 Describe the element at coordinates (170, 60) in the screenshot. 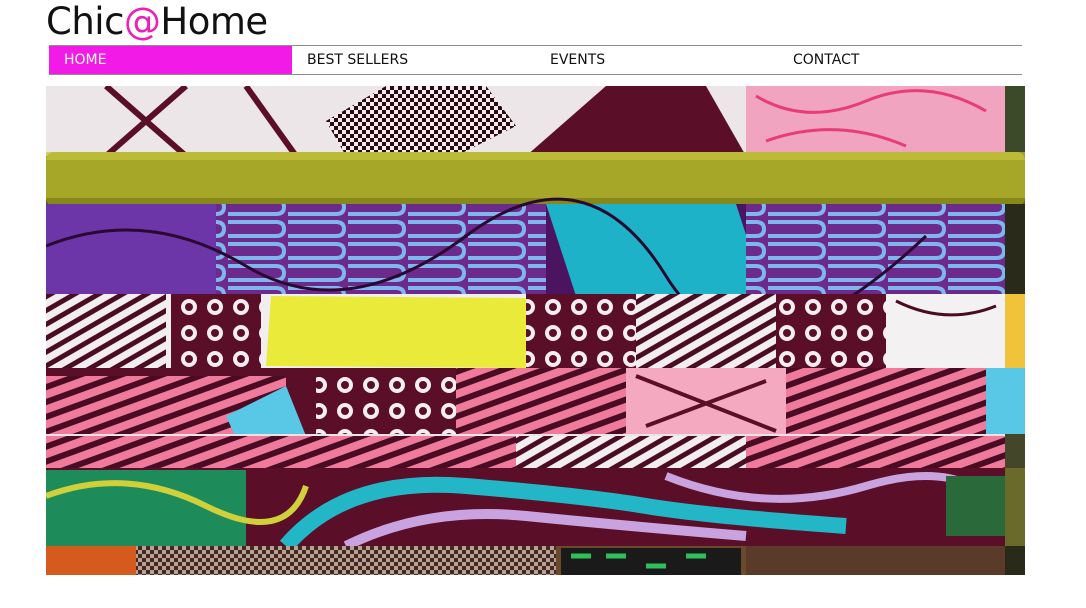

I see `nav-item-home: HOME` at that location.